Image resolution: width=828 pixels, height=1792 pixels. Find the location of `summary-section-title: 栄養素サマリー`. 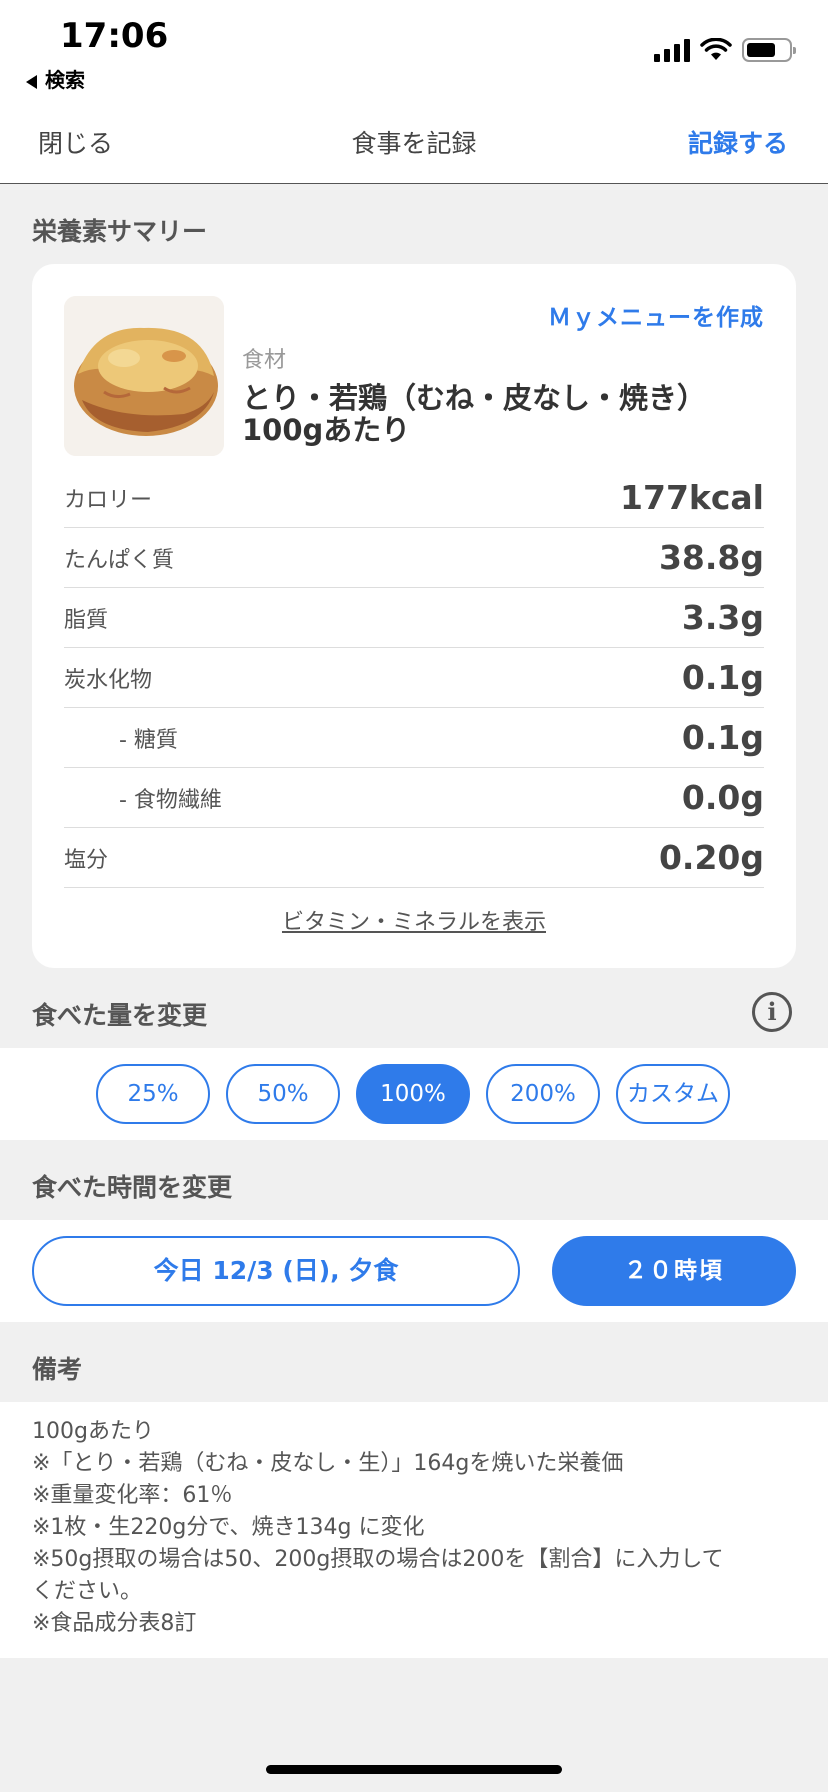

summary-section-title: 栄養素サマリー is located at coordinates (120, 231).